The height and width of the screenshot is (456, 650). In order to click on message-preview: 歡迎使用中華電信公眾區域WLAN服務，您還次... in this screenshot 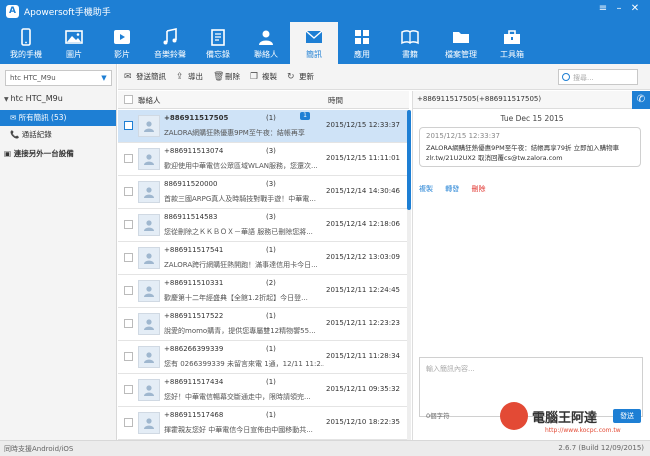, I will do `click(241, 166)`.